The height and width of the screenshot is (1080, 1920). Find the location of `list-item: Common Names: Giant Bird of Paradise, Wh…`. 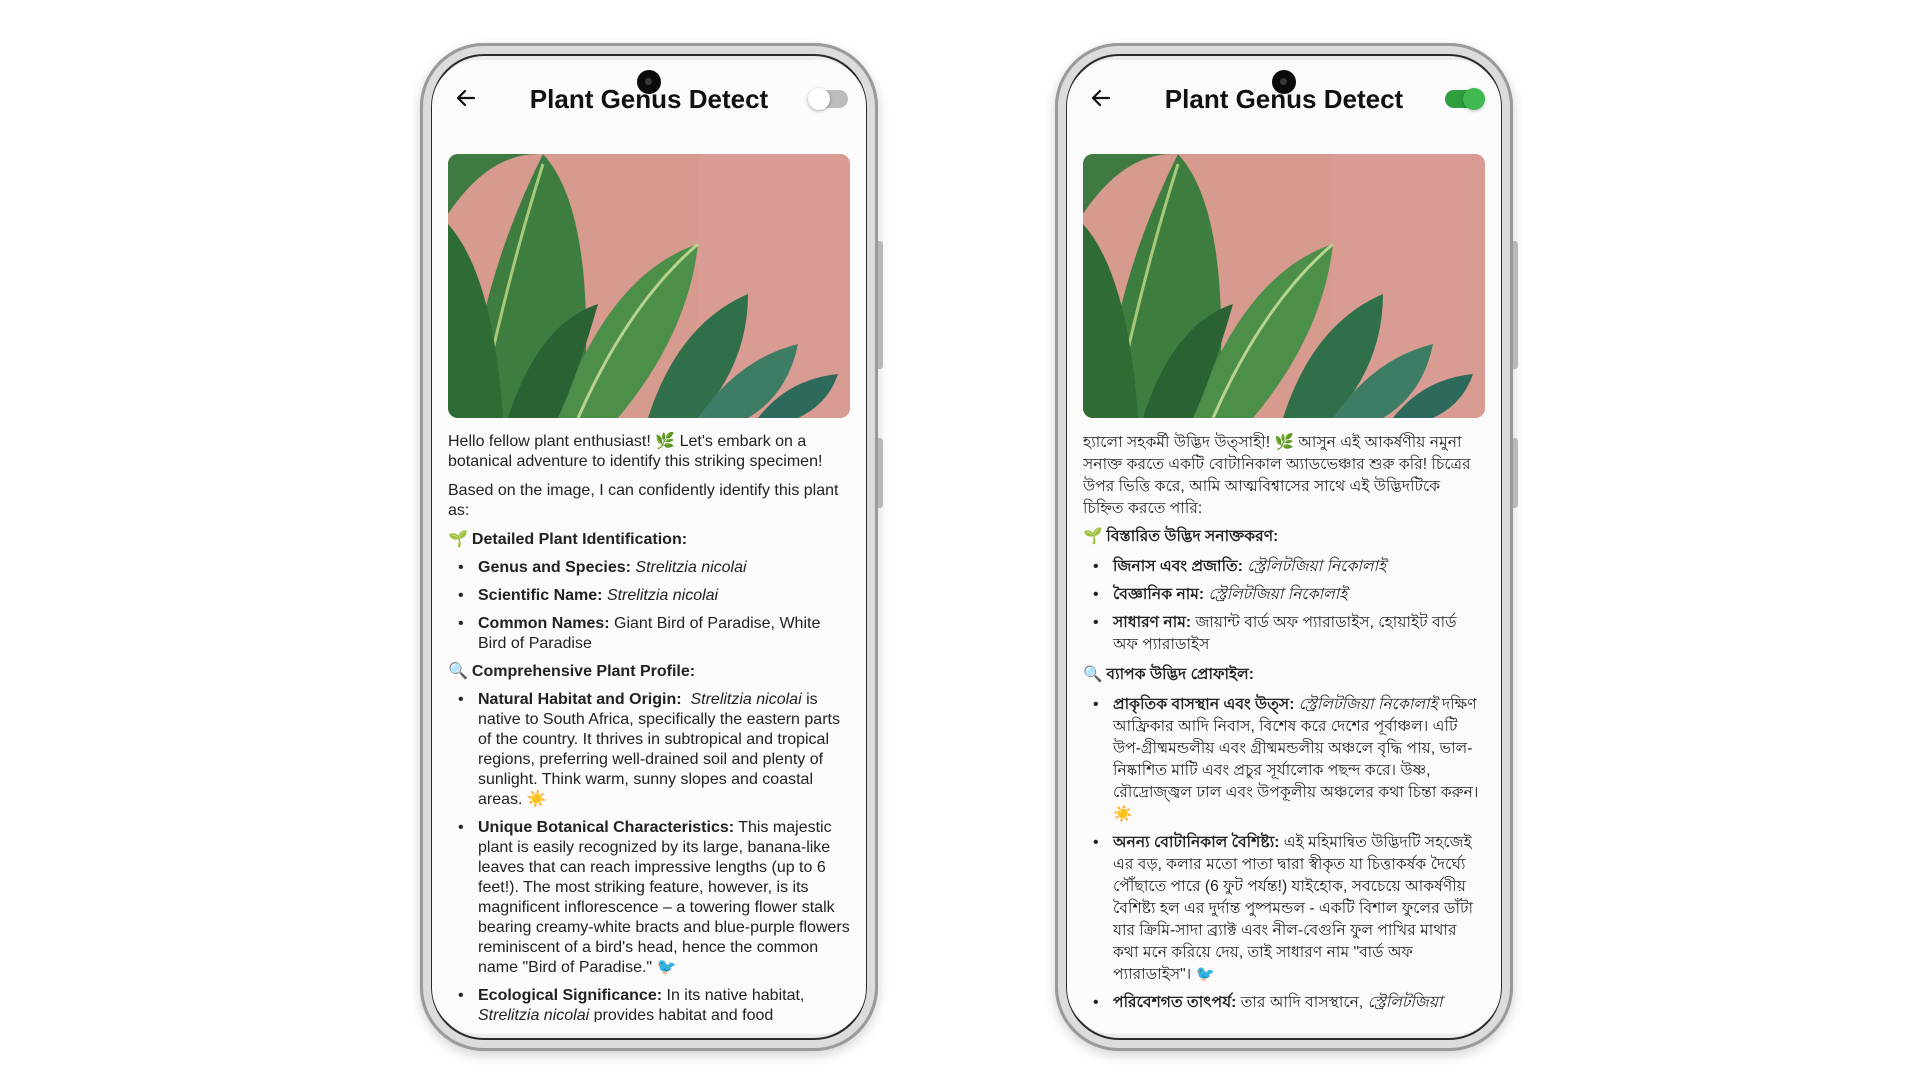

list-item: Common Names: Giant Bird of Paradise, Wh… is located at coordinates (649, 634).